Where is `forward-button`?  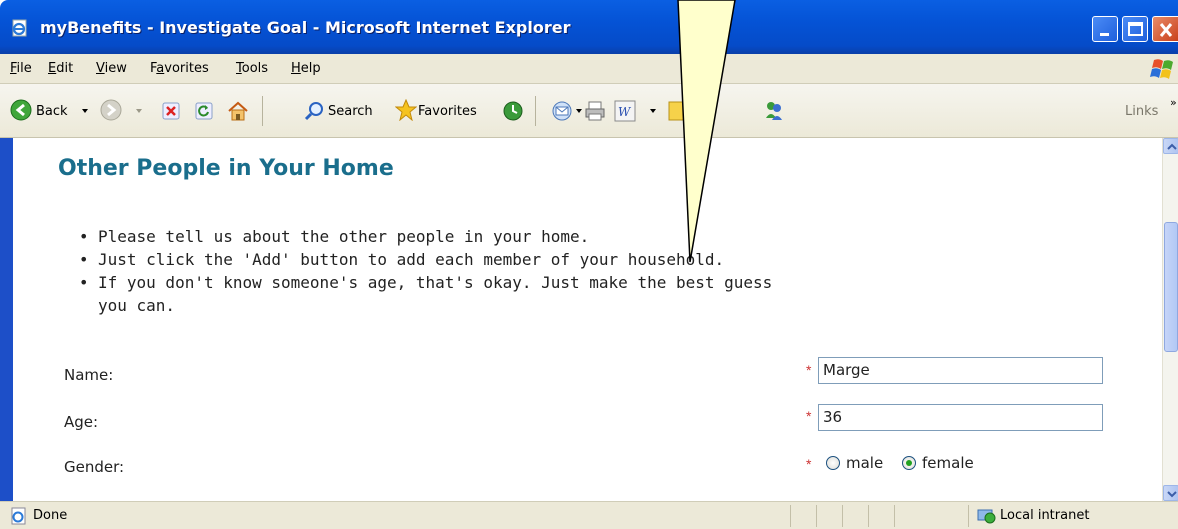
forward-button is located at coordinates (121, 111).